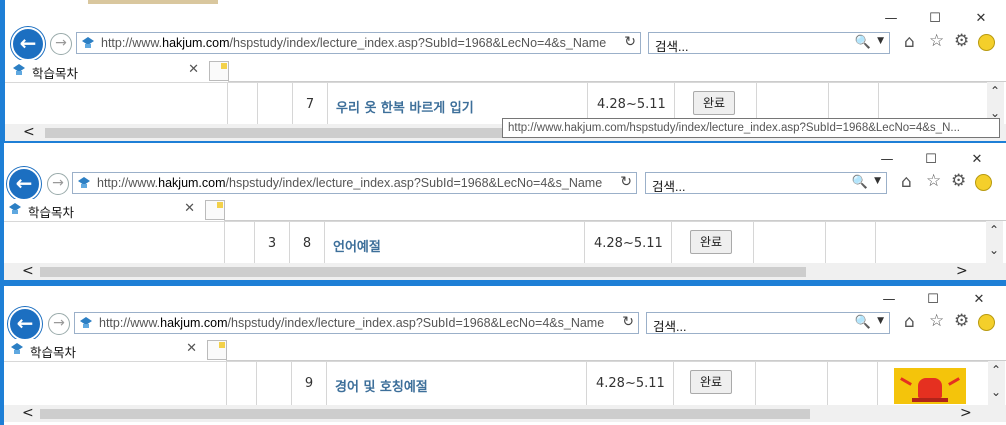  Describe the element at coordinates (628, 243) in the screenshot. I see `lesson-period: 4.28~5.11` at that location.